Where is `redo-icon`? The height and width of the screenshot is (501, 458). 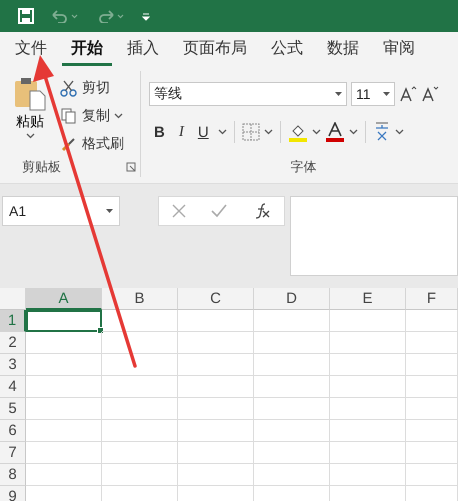
redo-icon is located at coordinates (111, 16).